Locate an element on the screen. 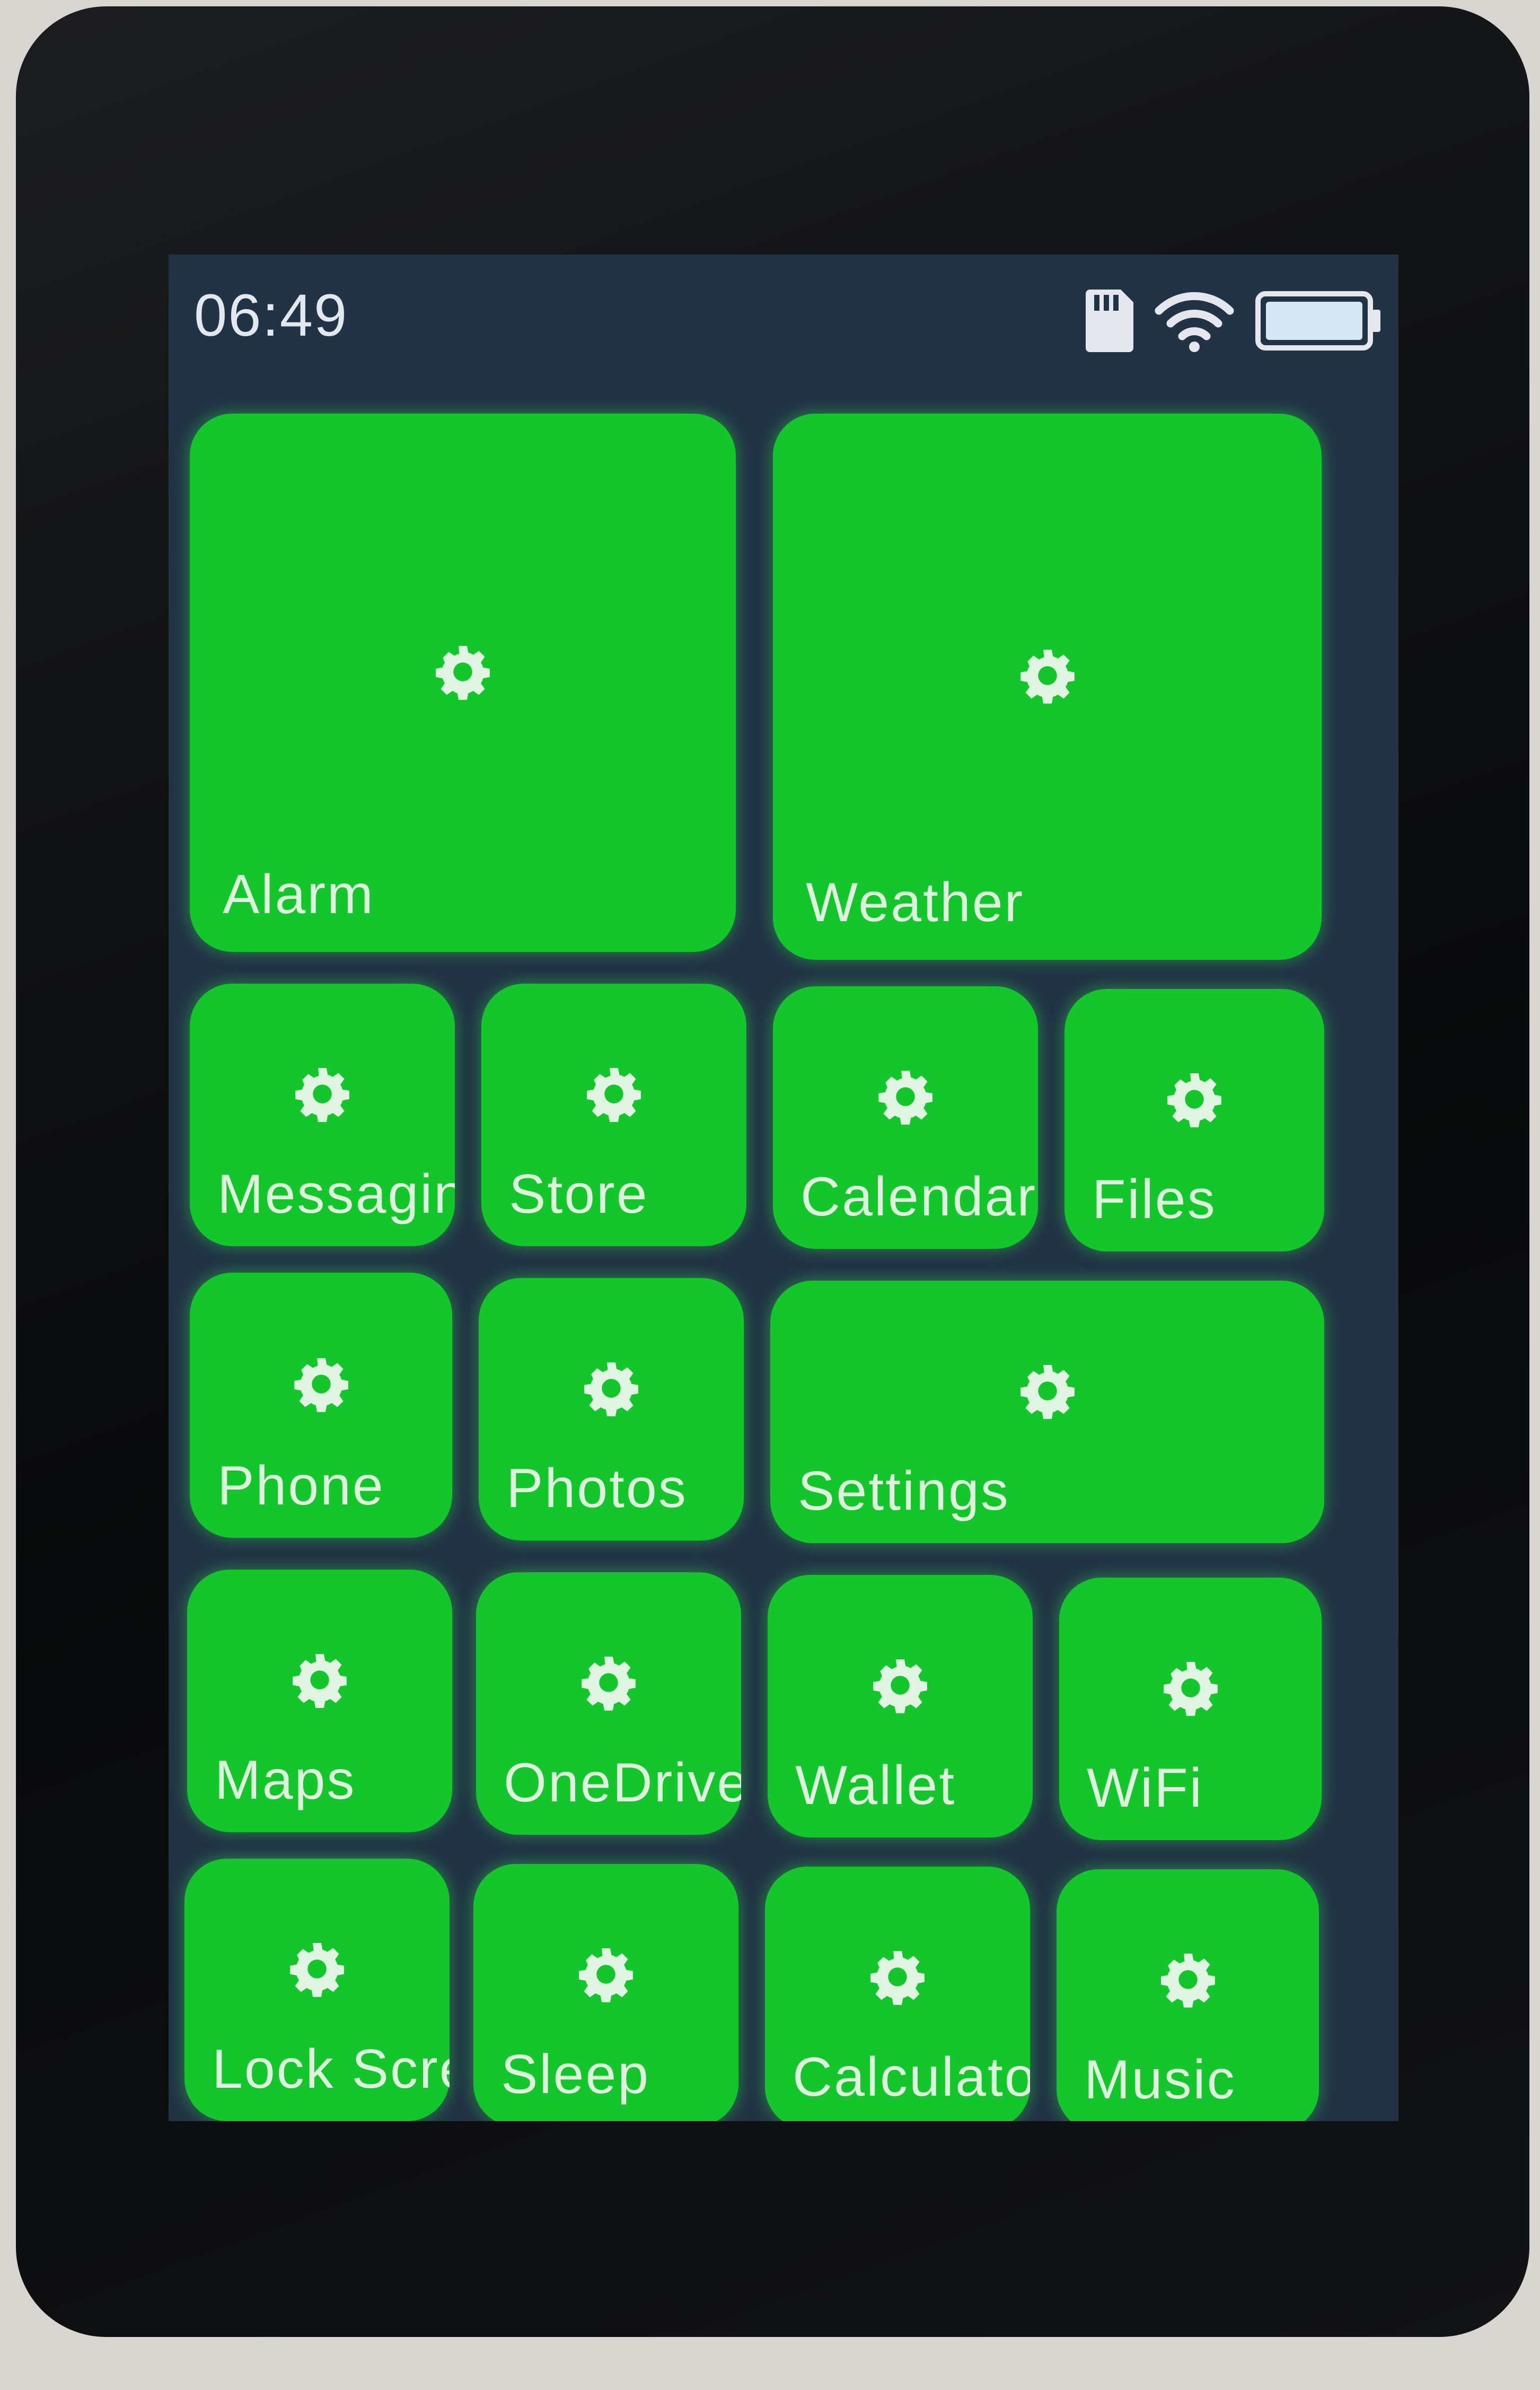 Image resolution: width=1540 pixels, height=2390 pixels. status-clock: 06:49 is located at coordinates (271, 315).